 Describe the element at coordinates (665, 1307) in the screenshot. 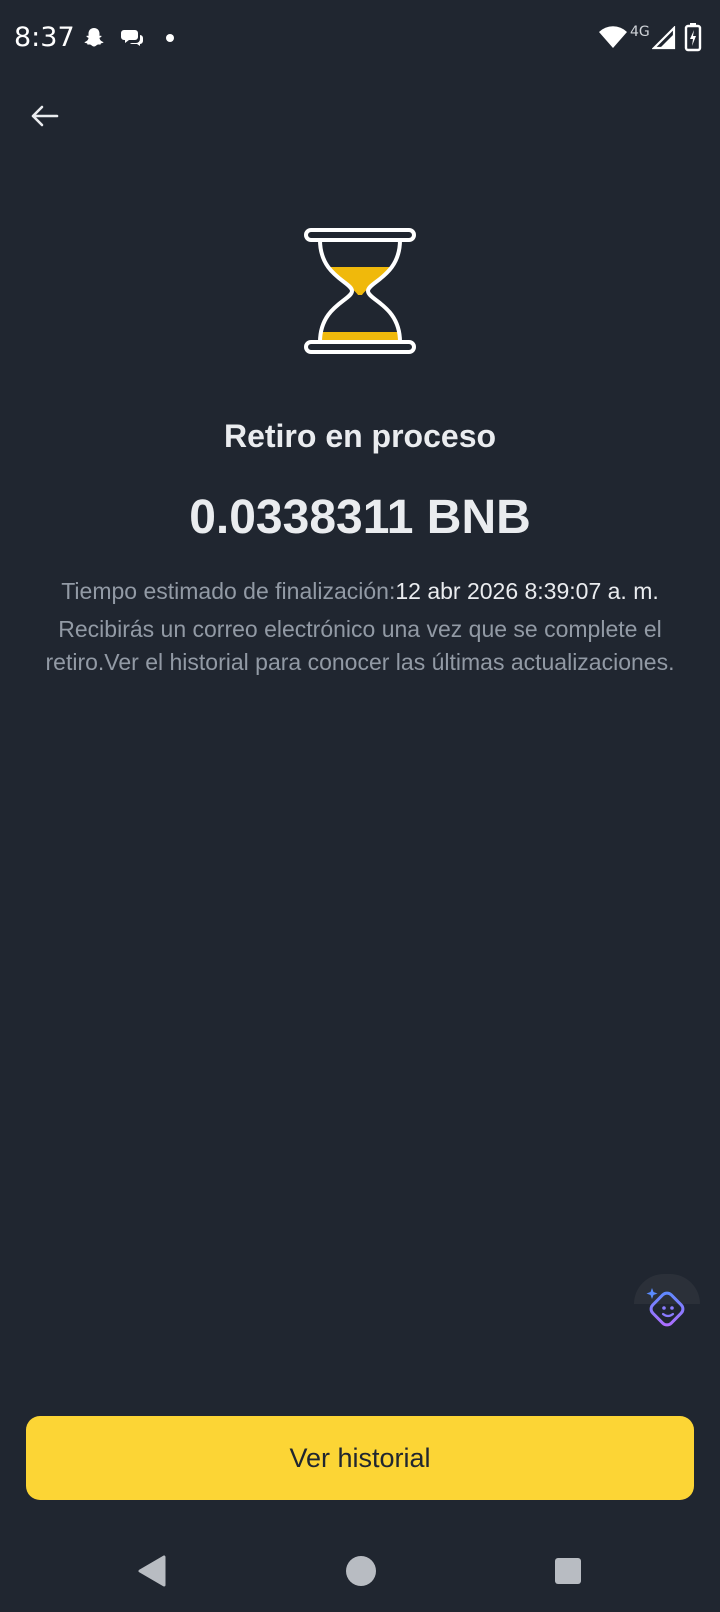

I see `assistant-bot-icon` at that location.